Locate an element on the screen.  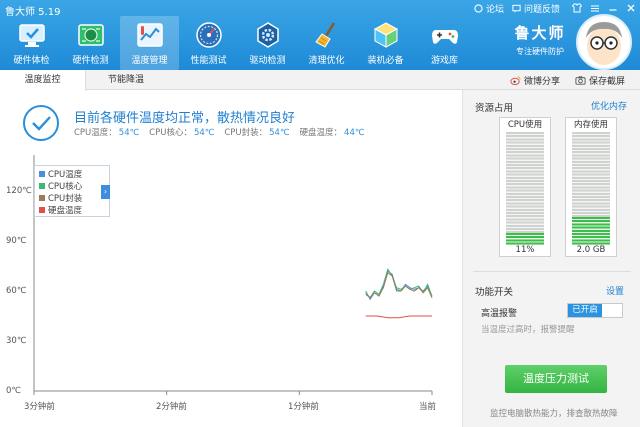
tool-label: 清理优化 is located at coordinates (326, 61).